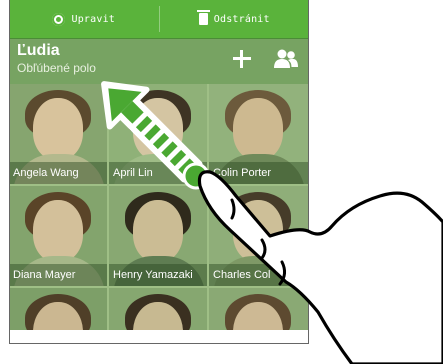  I want to click on remove-drop-zone: Odstránit, so click(235, 19).